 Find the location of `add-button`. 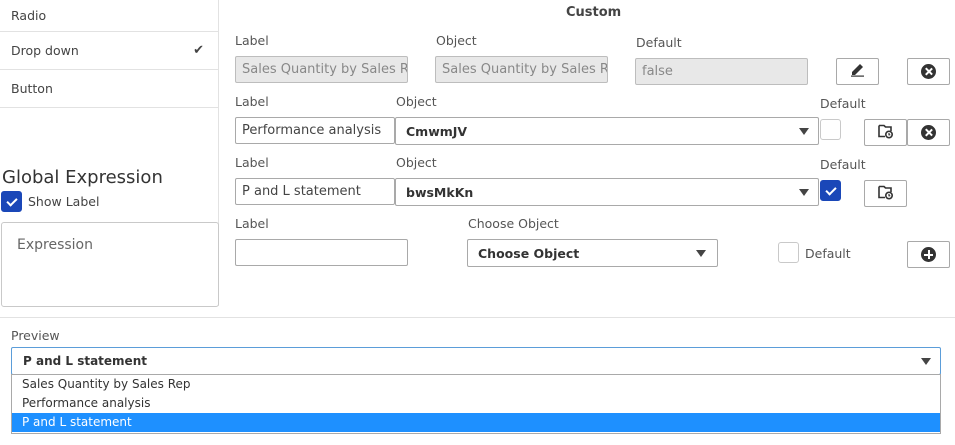

add-button is located at coordinates (928, 254).